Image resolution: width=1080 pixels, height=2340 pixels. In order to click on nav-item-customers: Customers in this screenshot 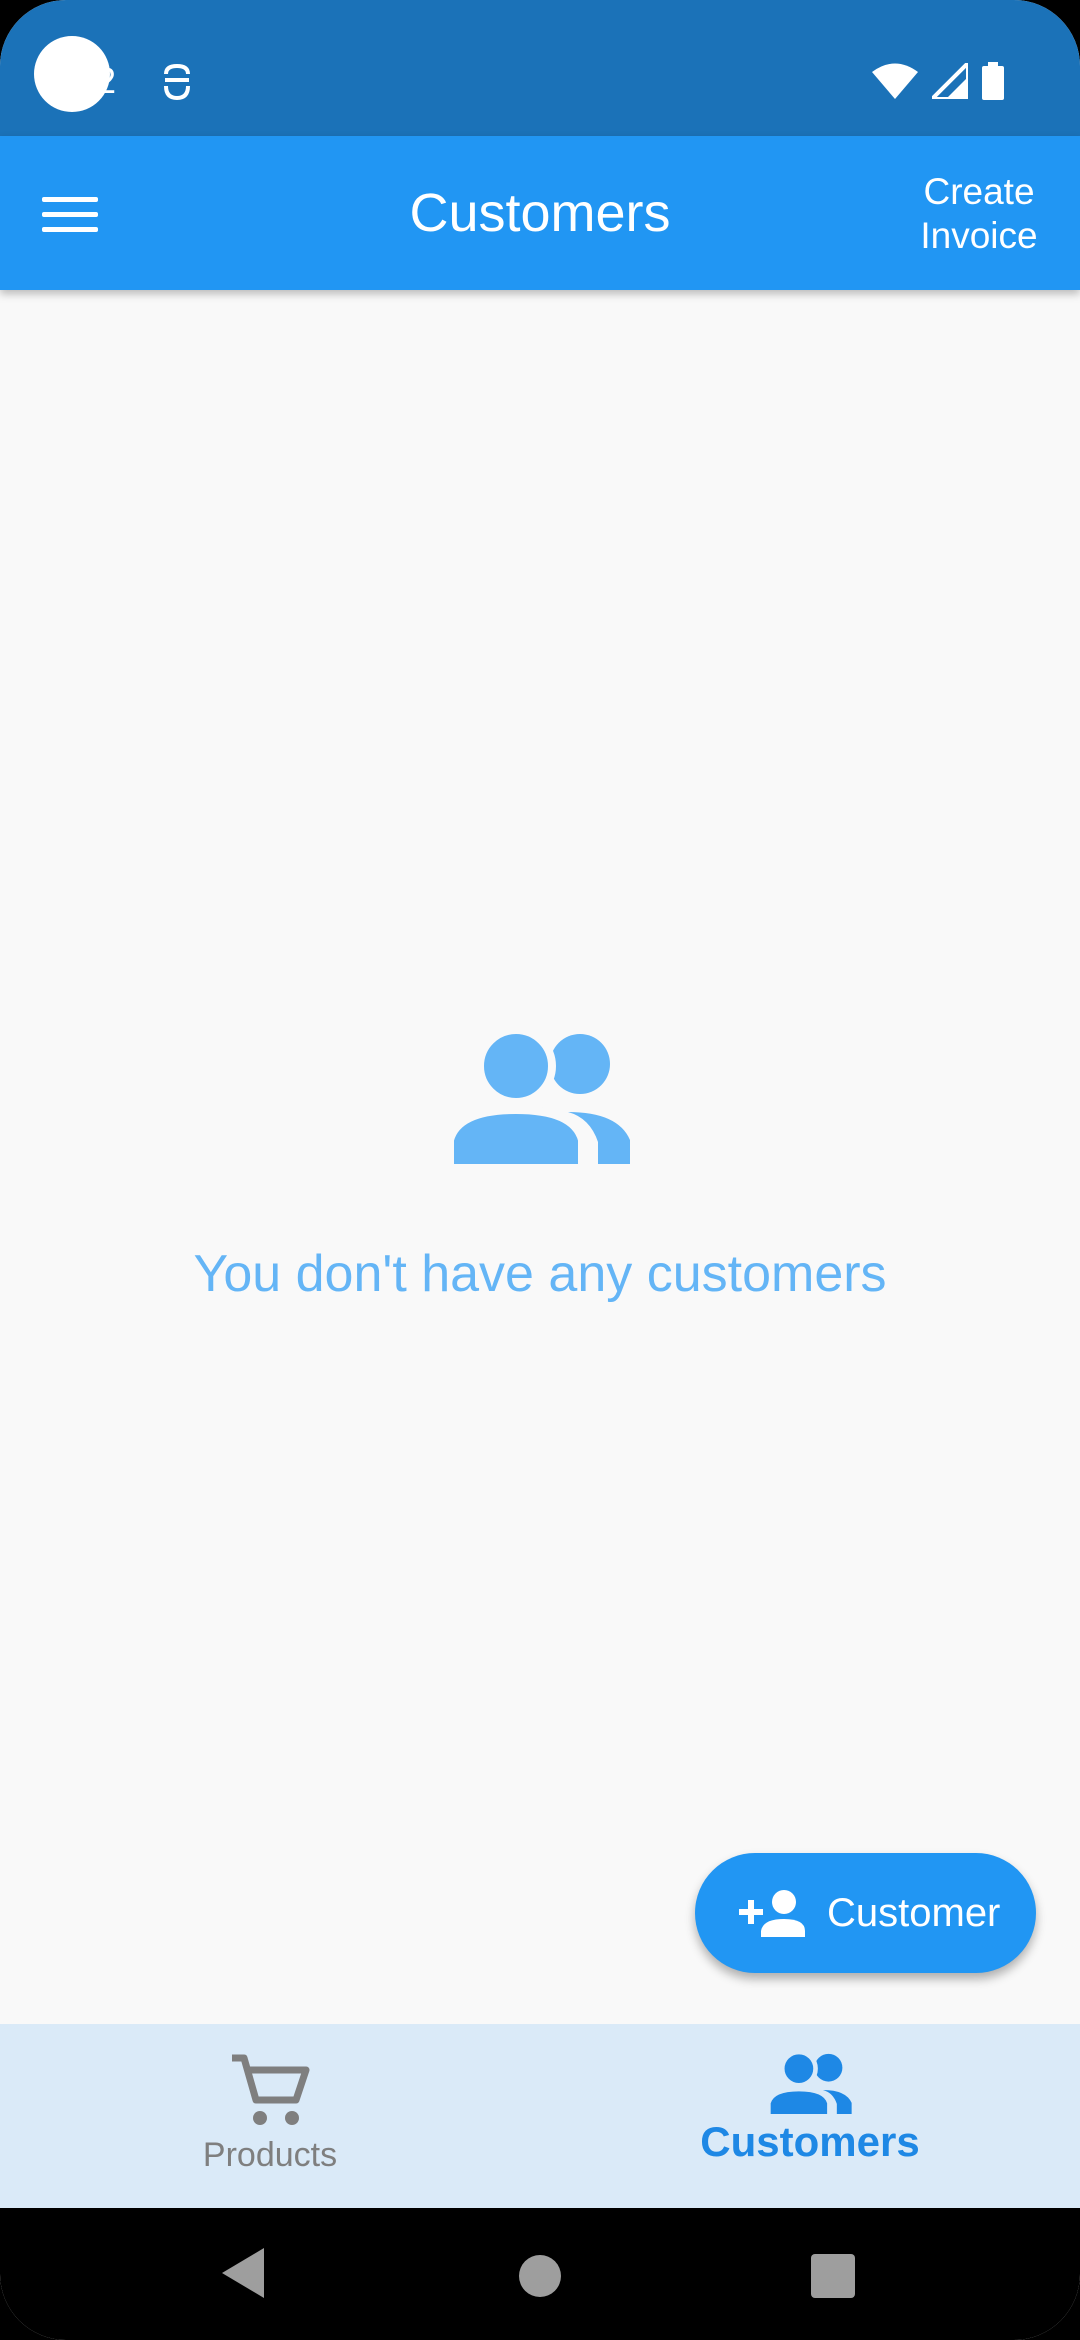, I will do `click(810, 2116)`.